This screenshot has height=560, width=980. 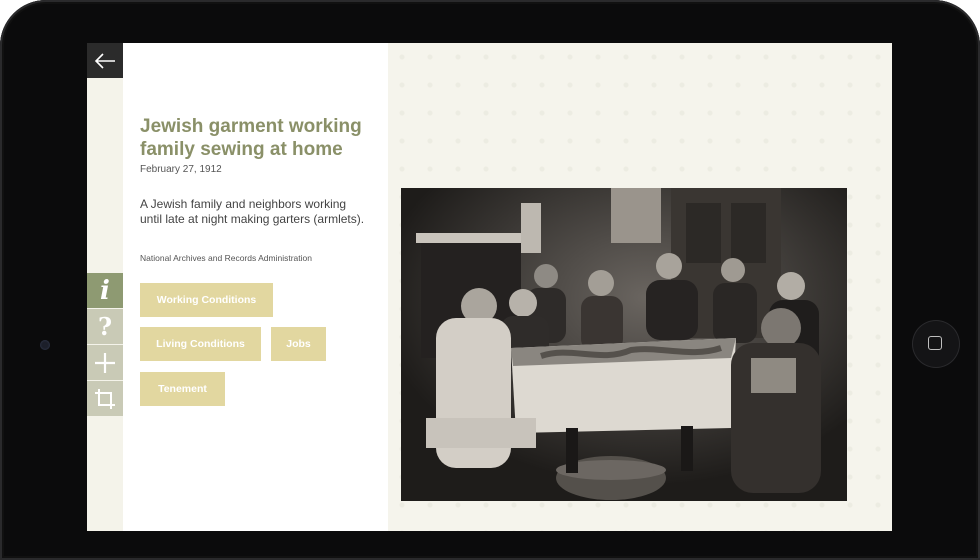 What do you see at coordinates (206, 300) in the screenshot?
I see `tag-working-conditions: Working Conditions` at bounding box center [206, 300].